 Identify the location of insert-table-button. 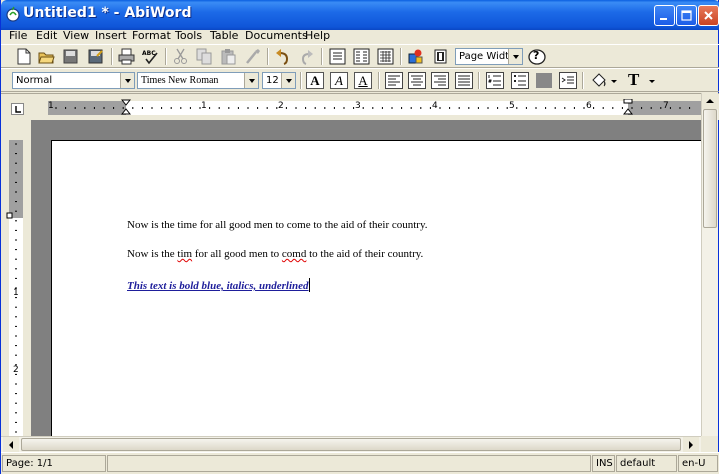
(338, 56).